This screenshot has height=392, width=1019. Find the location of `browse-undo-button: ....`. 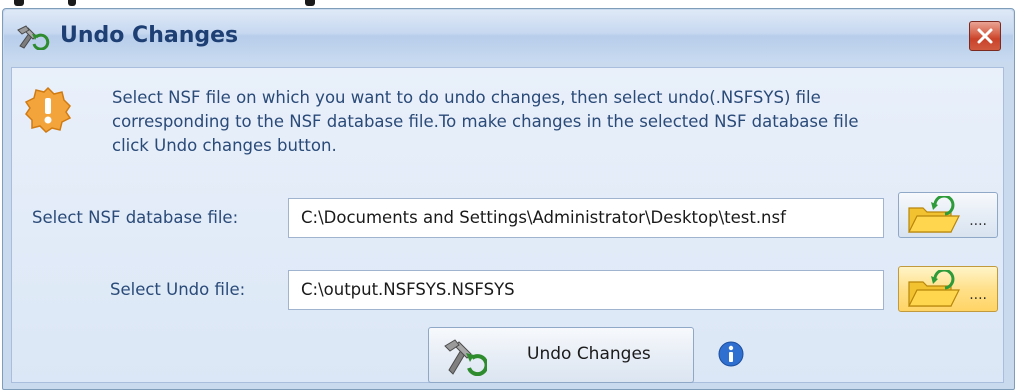

browse-undo-button: .... is located at coordinates (948, 289).